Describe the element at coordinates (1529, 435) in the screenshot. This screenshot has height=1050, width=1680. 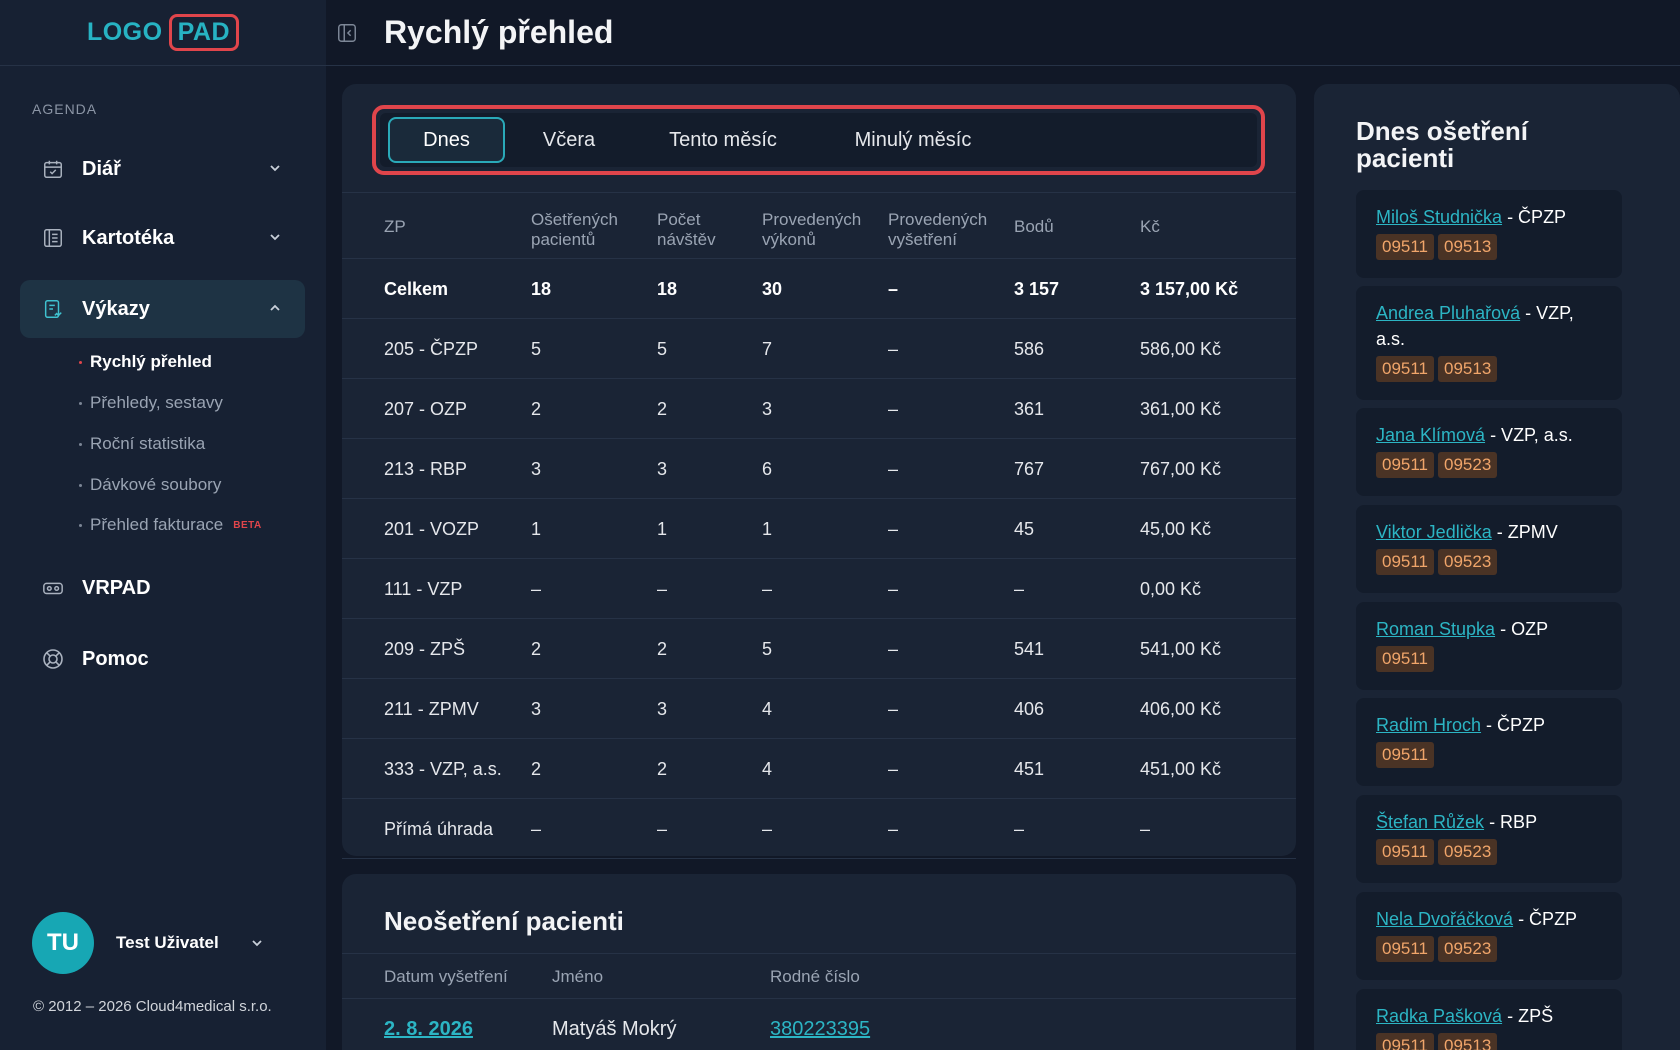
I see `patient-insurer: - VZP, a.s.` at that location.